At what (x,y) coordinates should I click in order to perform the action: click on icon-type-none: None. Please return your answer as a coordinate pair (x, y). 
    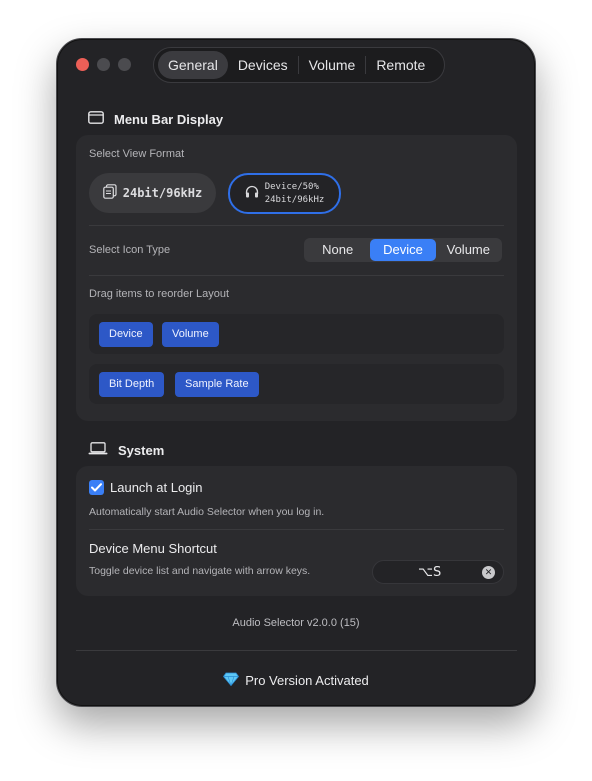
    Looking at the image, I should click on (337, 250).